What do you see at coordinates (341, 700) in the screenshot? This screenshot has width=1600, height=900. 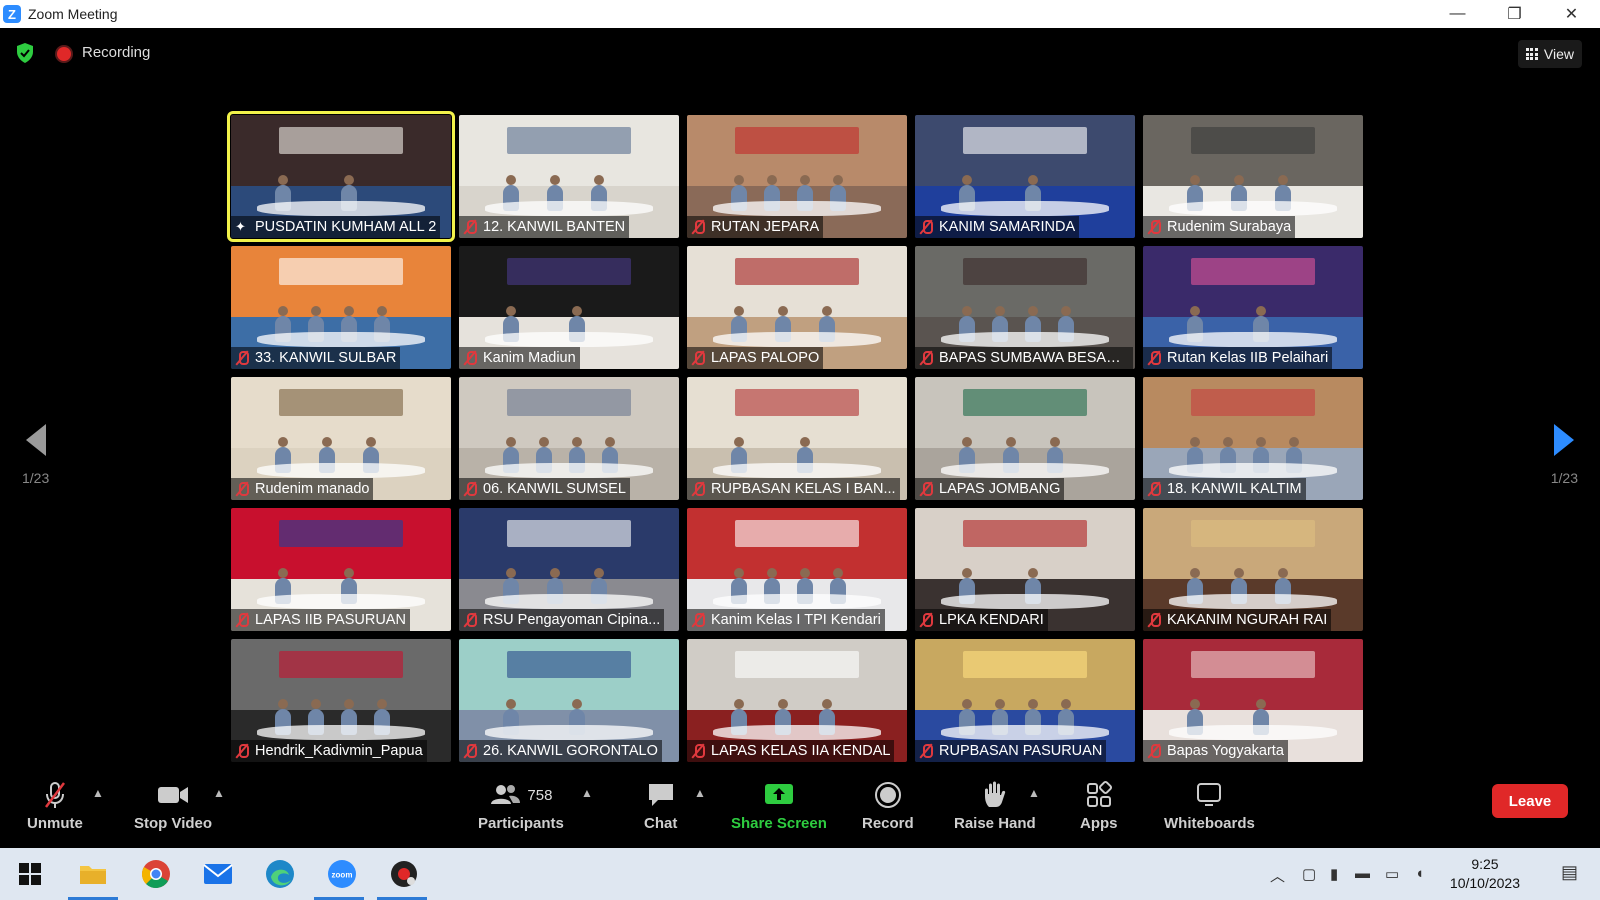 I see `participant-tile: Hendrik_Kadivmin_Papua` at bounding box center [341, 700].